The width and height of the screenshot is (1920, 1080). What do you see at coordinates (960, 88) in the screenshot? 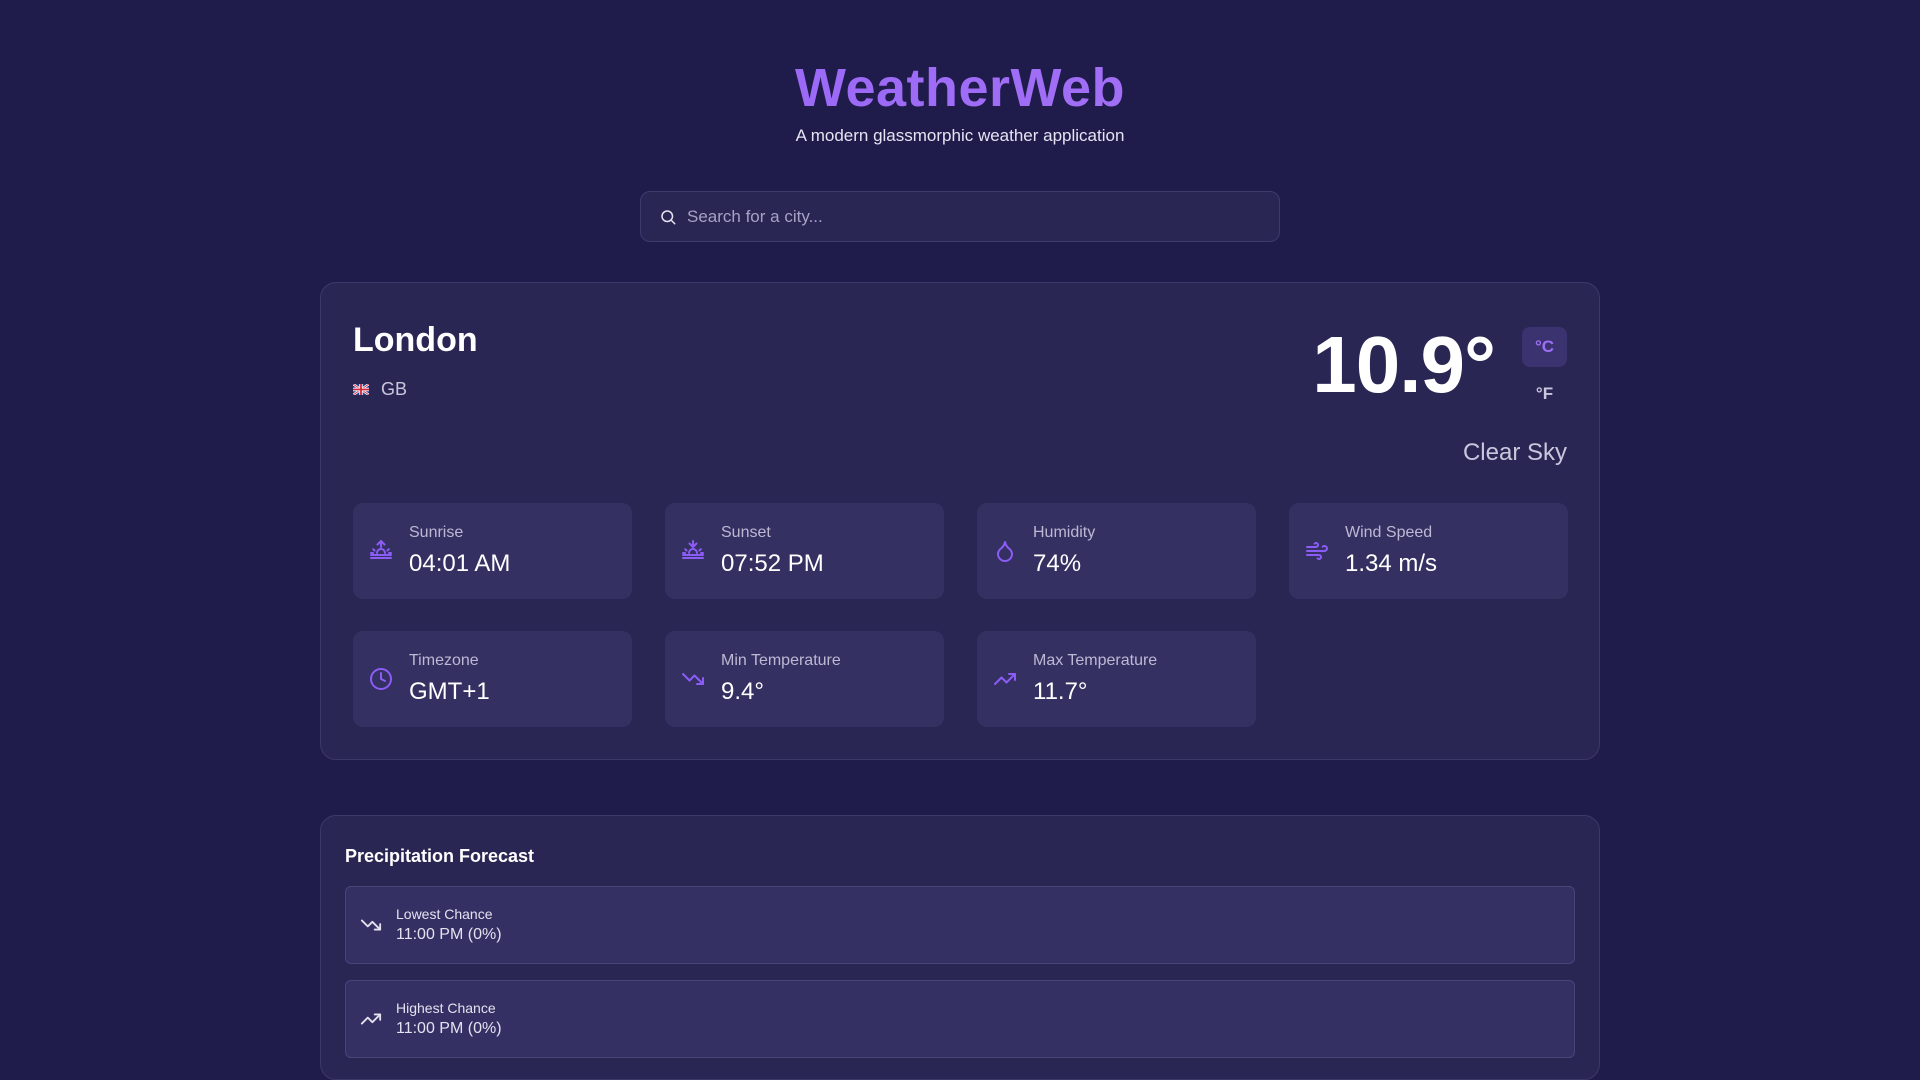
I see `app-title: WeatherWeb` at bounding box center [960, 88].